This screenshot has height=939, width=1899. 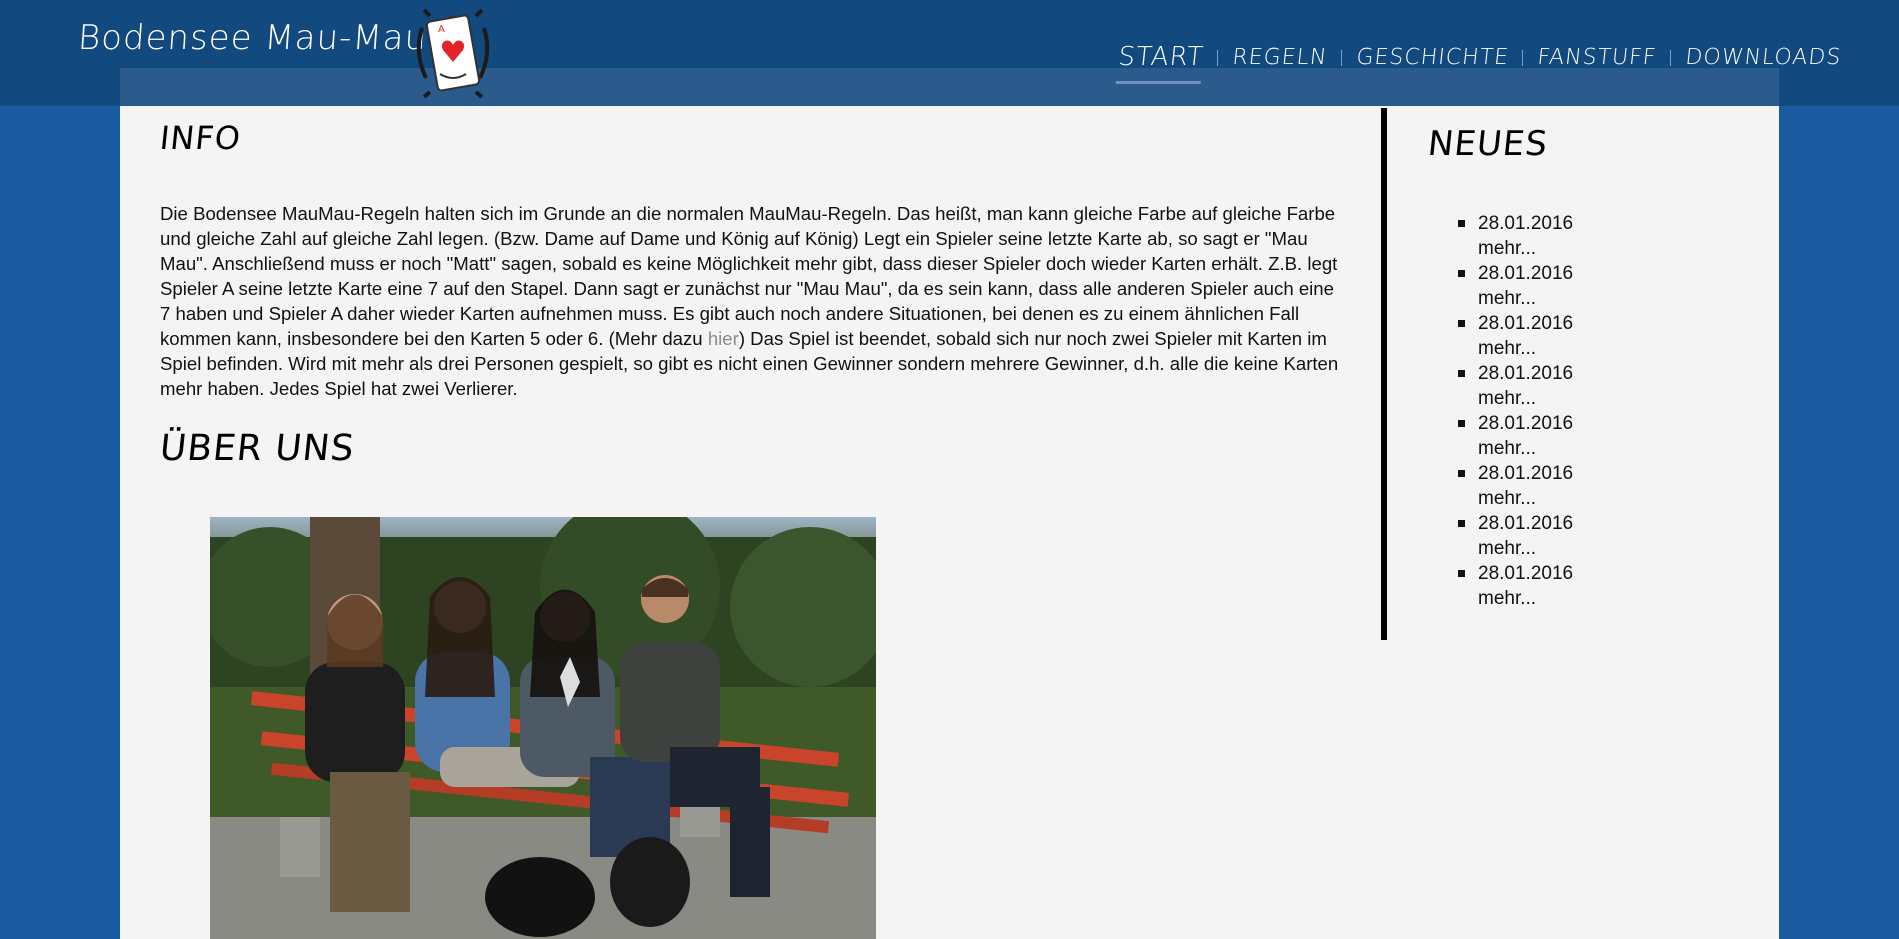 I want to click on nav-item-downloads: DOWNLOADS, so click(x=1762, y=61).